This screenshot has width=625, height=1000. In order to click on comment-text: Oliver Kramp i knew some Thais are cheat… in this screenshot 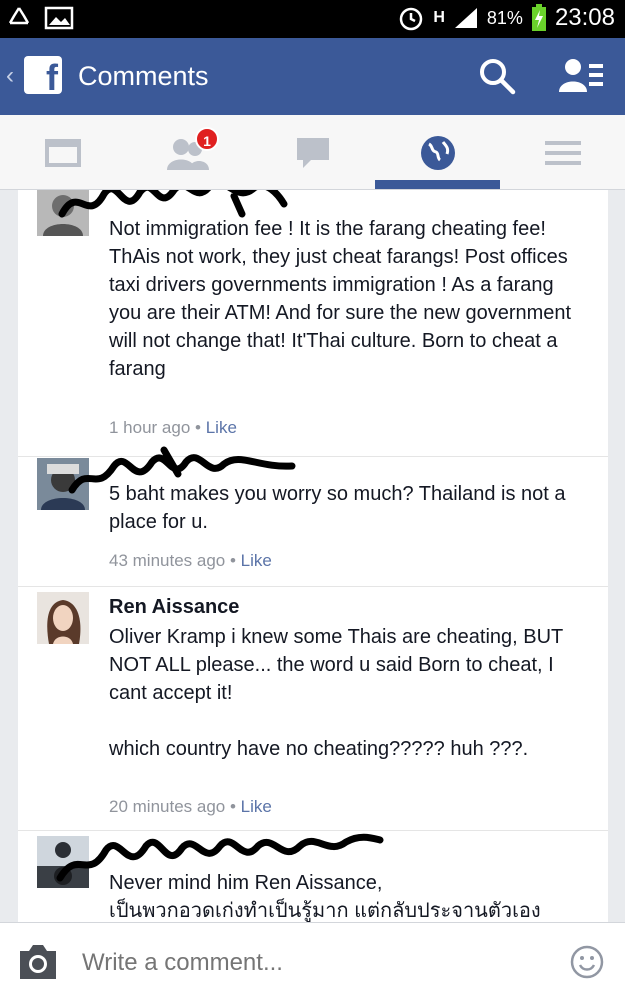, I will do `click(336, 693)`.